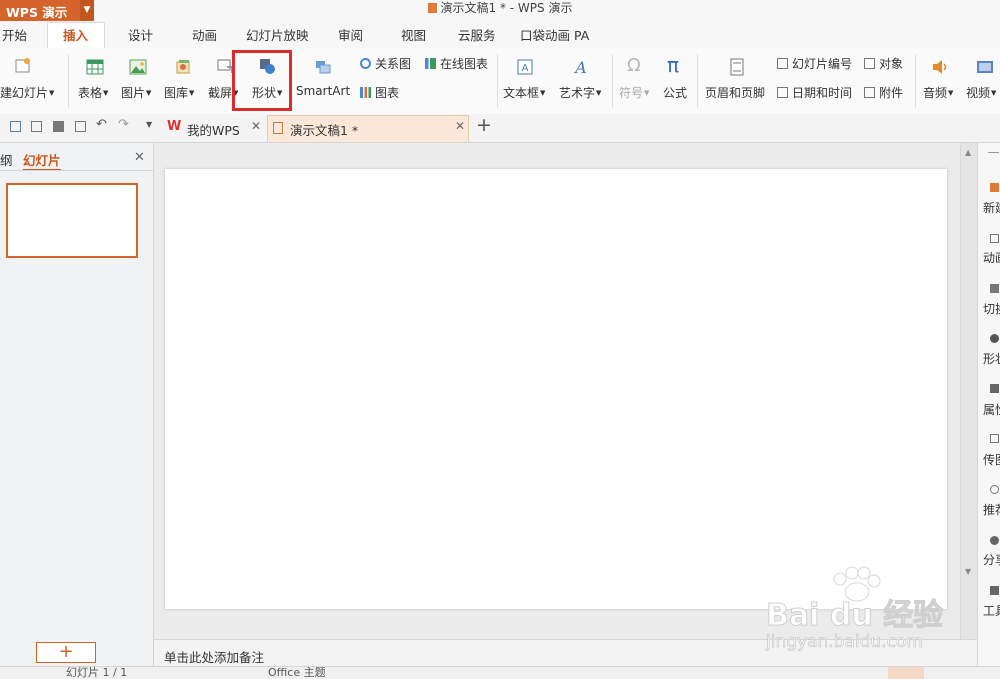  Describe the element at coordinates (323, 67) in the screenshot. I see `smartart-icon` at that location.